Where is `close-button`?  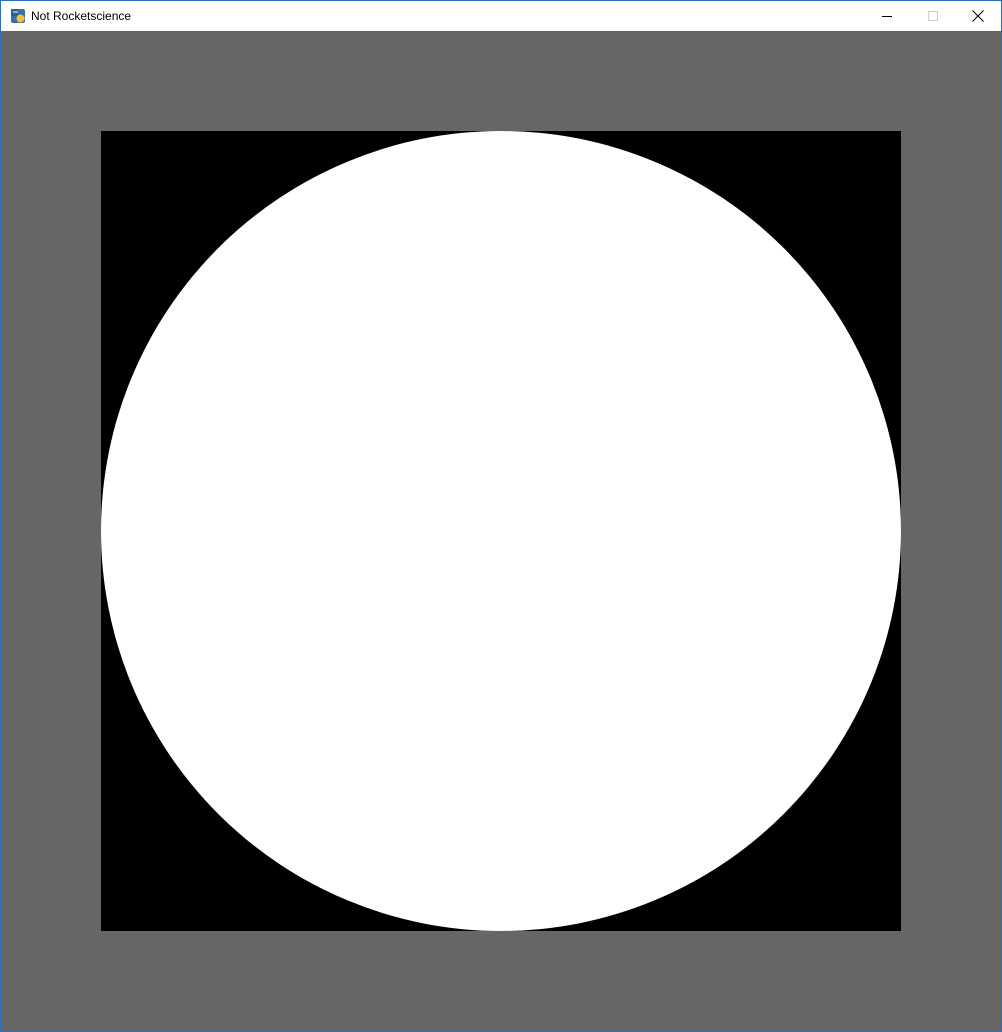
close-button is located at coordinates (978, 16).